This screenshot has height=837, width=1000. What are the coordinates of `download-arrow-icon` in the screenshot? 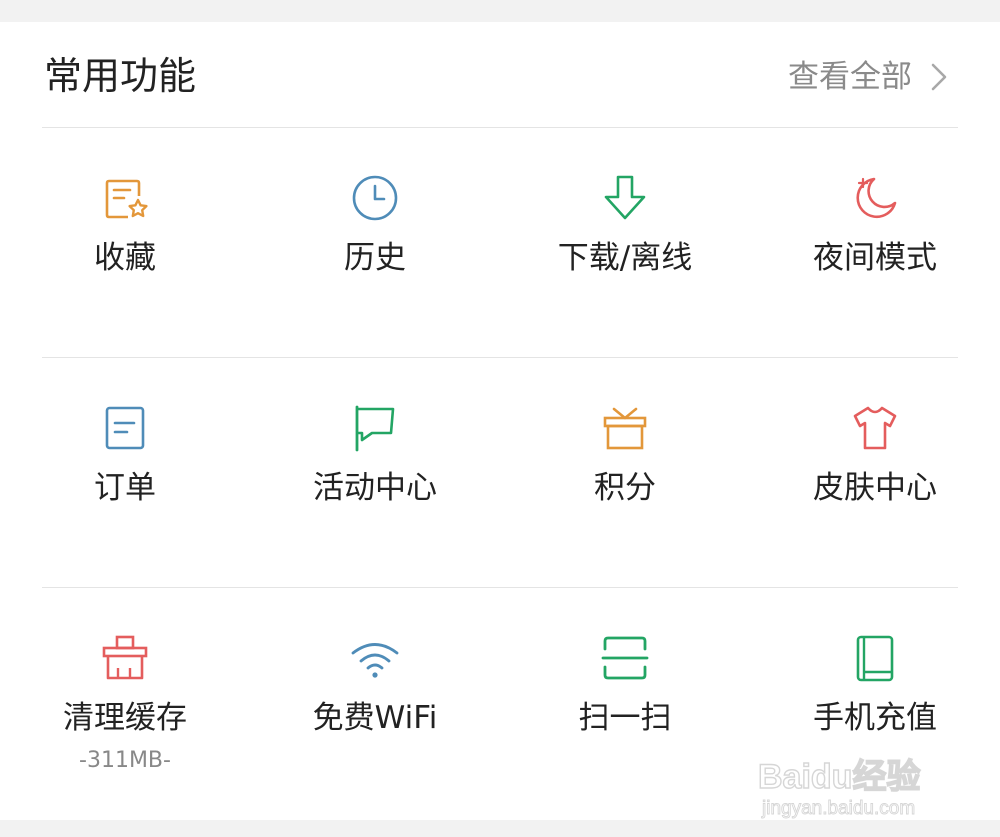 It's located at (625, 198).